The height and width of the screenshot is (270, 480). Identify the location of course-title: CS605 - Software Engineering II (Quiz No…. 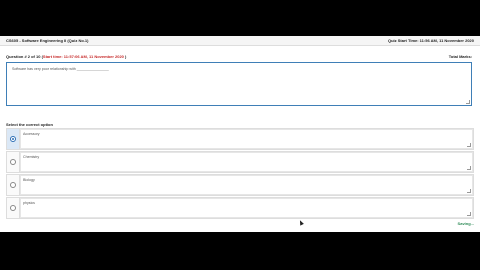
(47, 40).